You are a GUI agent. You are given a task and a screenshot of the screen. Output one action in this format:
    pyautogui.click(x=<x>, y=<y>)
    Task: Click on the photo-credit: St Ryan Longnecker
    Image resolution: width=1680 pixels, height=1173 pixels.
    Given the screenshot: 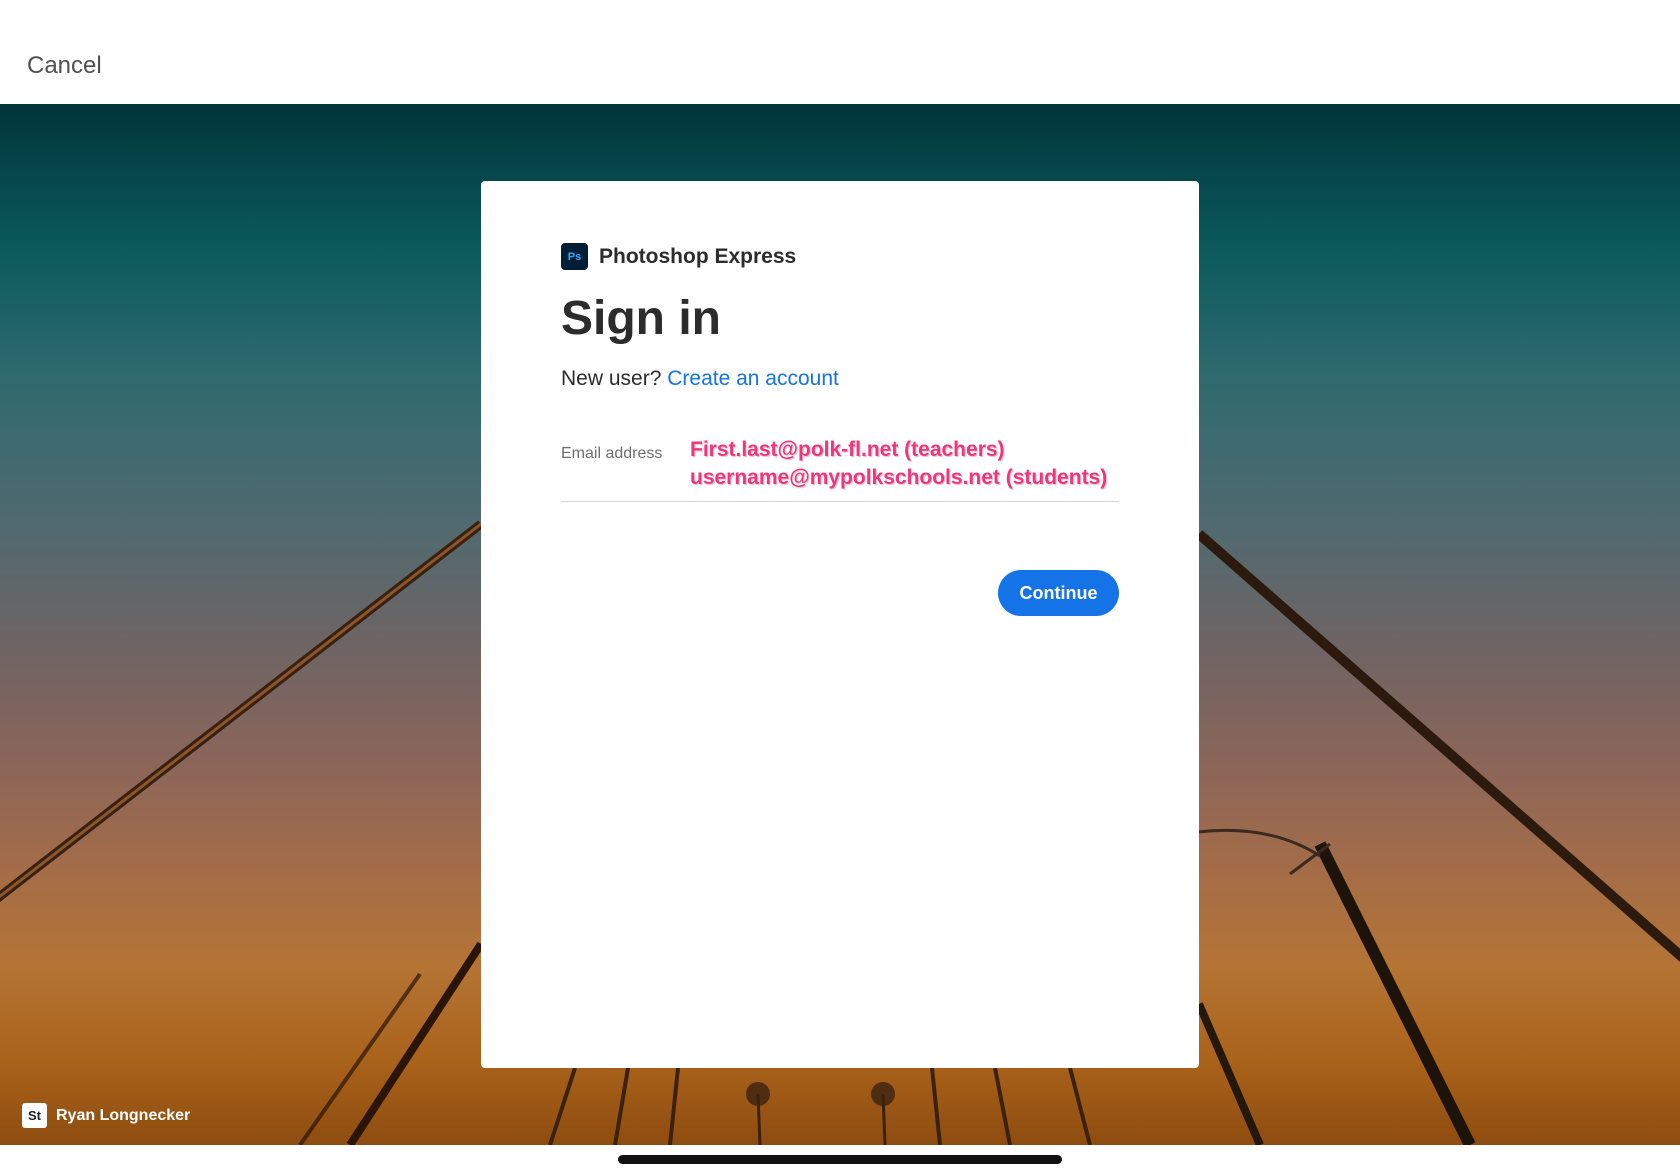 What is the action you would take?
    pyautogui.click(x=106, y=1115)
    